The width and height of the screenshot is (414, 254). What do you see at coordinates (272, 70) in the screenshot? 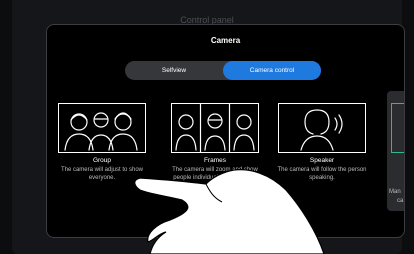
I see `tab-camera-control: Camera control` at bounding box center [272, 70].